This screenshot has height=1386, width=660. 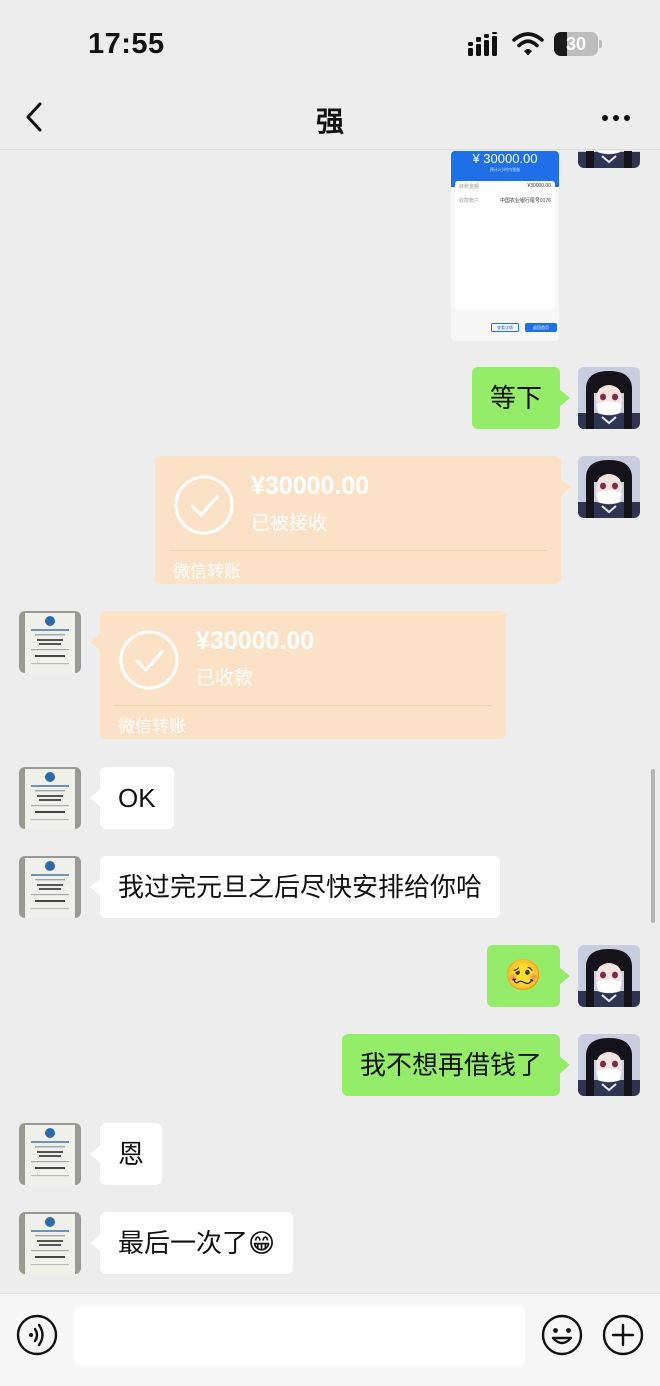 What do you see at coordinates (262, 1243) in the screenshot?
I see `grin-emoji: 😁` at bounding box center [262, 1243].